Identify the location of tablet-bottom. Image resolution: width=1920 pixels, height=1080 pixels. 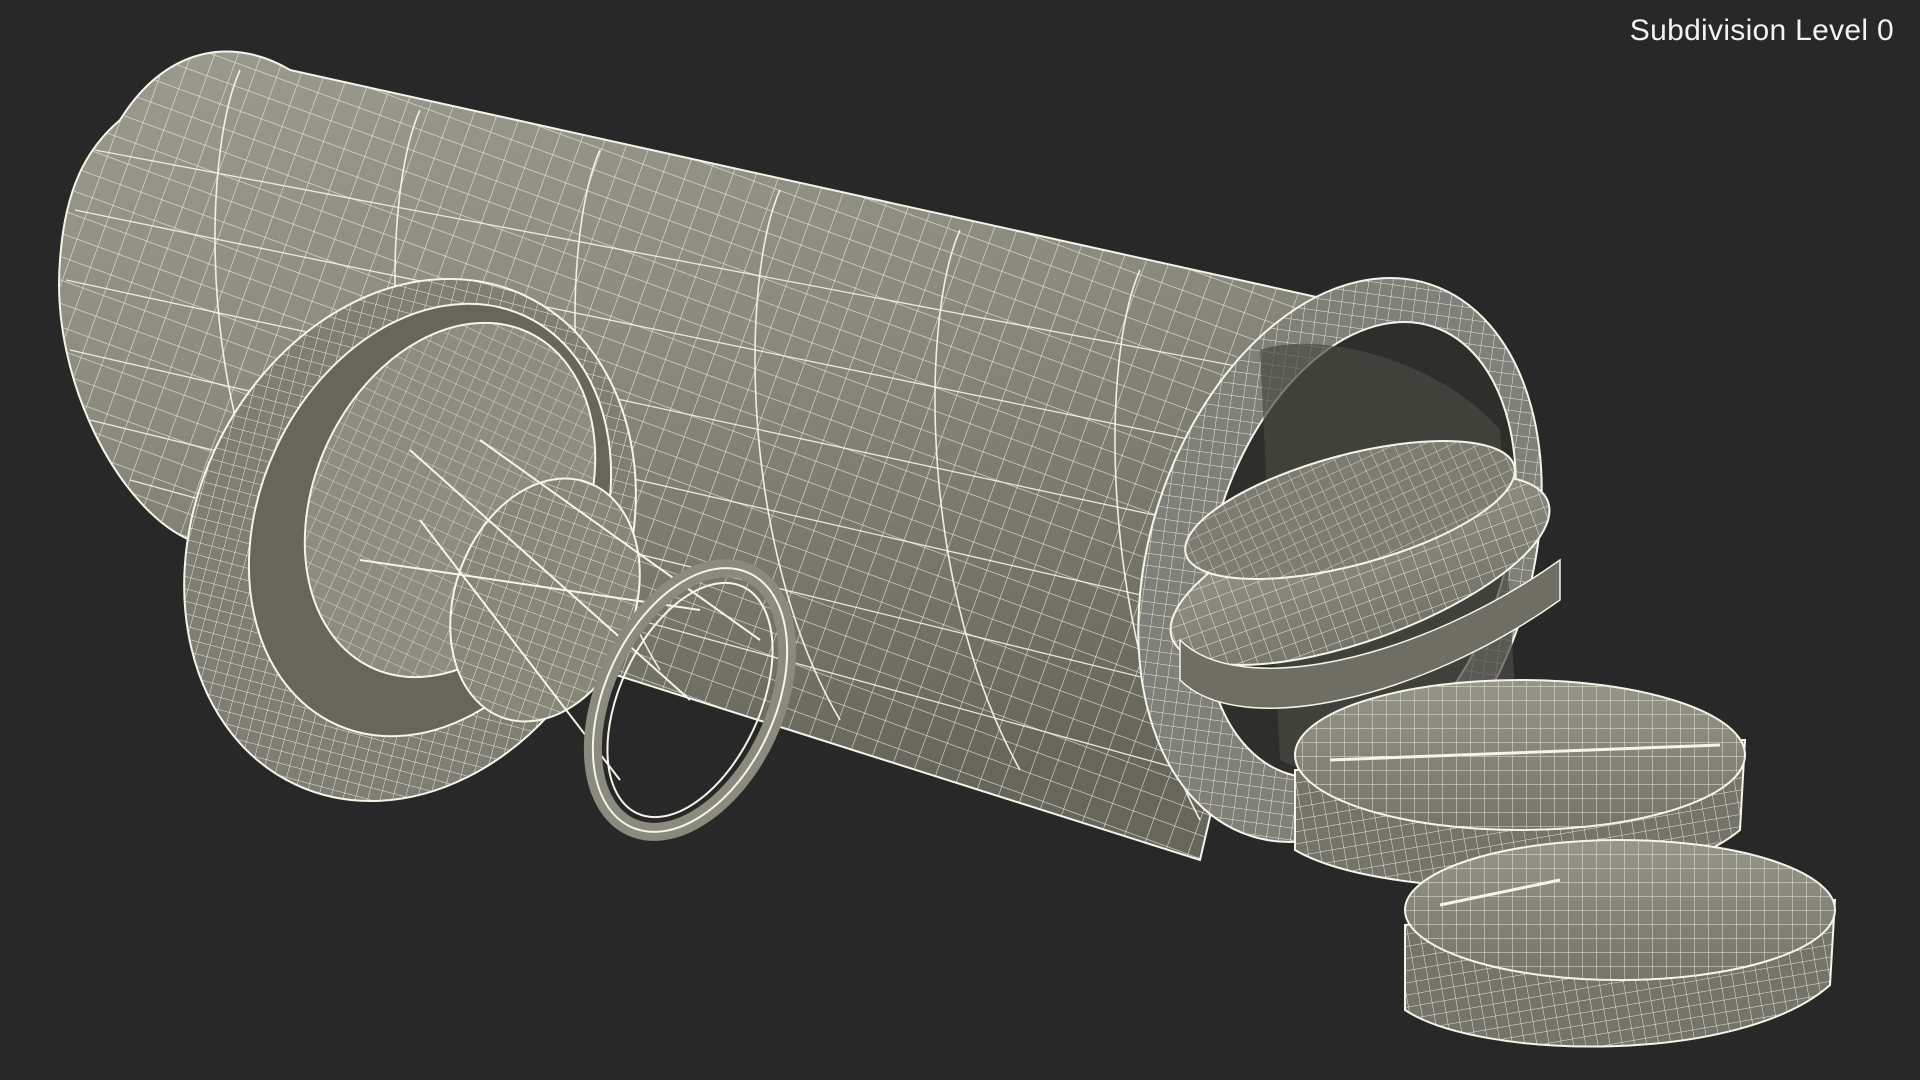
(1620, 943).